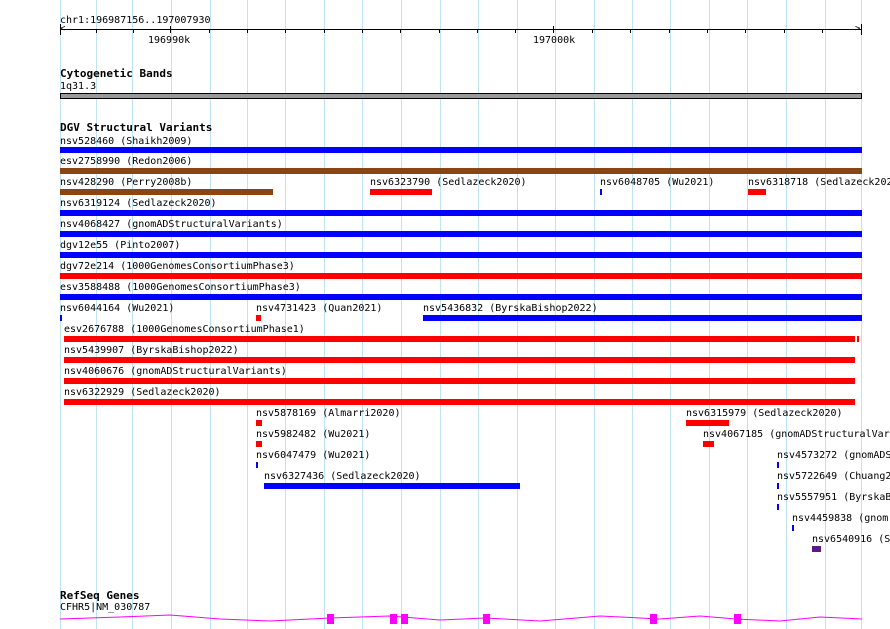 The height and width of the screenshot is (629, 890). I want to click on variant-label: nsv6318718 (Sedlazeck2020), so click(819, 182).